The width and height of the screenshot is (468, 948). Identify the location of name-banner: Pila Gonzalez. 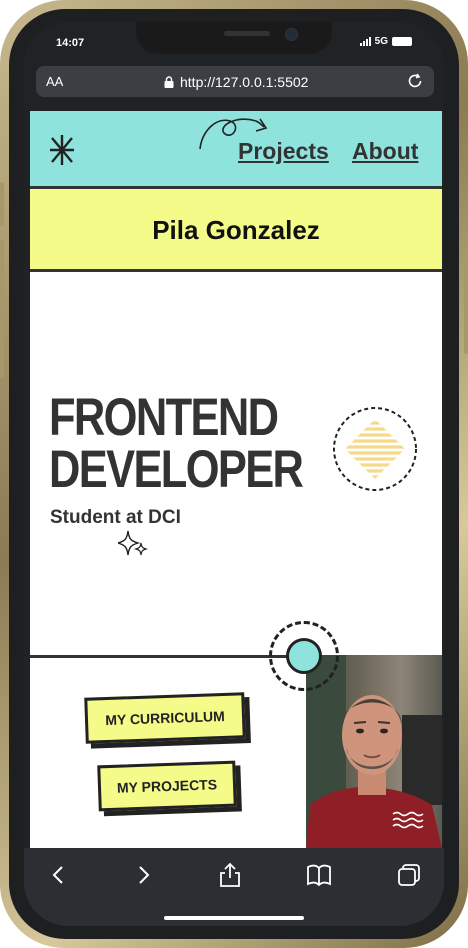
(236, 230).